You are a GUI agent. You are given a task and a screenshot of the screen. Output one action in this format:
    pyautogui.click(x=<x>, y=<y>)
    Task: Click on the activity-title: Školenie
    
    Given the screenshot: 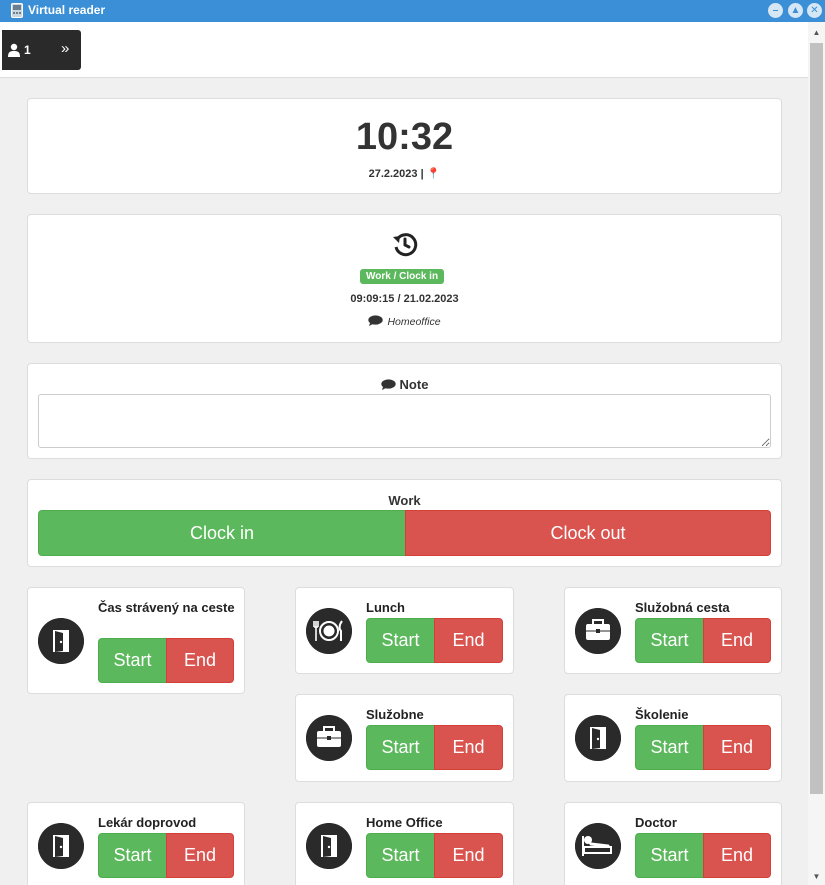 What is the action you would take?
    pyautogui.click(x=662, y=714)
    